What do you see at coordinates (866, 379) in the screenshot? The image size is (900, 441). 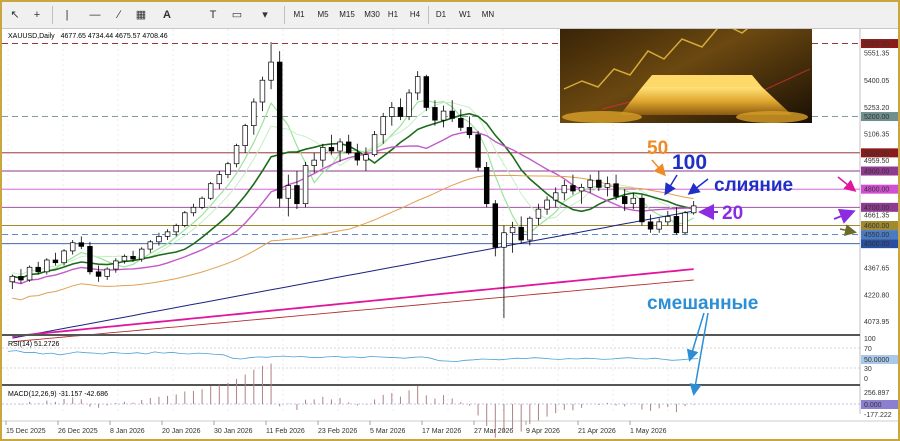 I see `svg-text: 0` at bounding box center [866, 379].